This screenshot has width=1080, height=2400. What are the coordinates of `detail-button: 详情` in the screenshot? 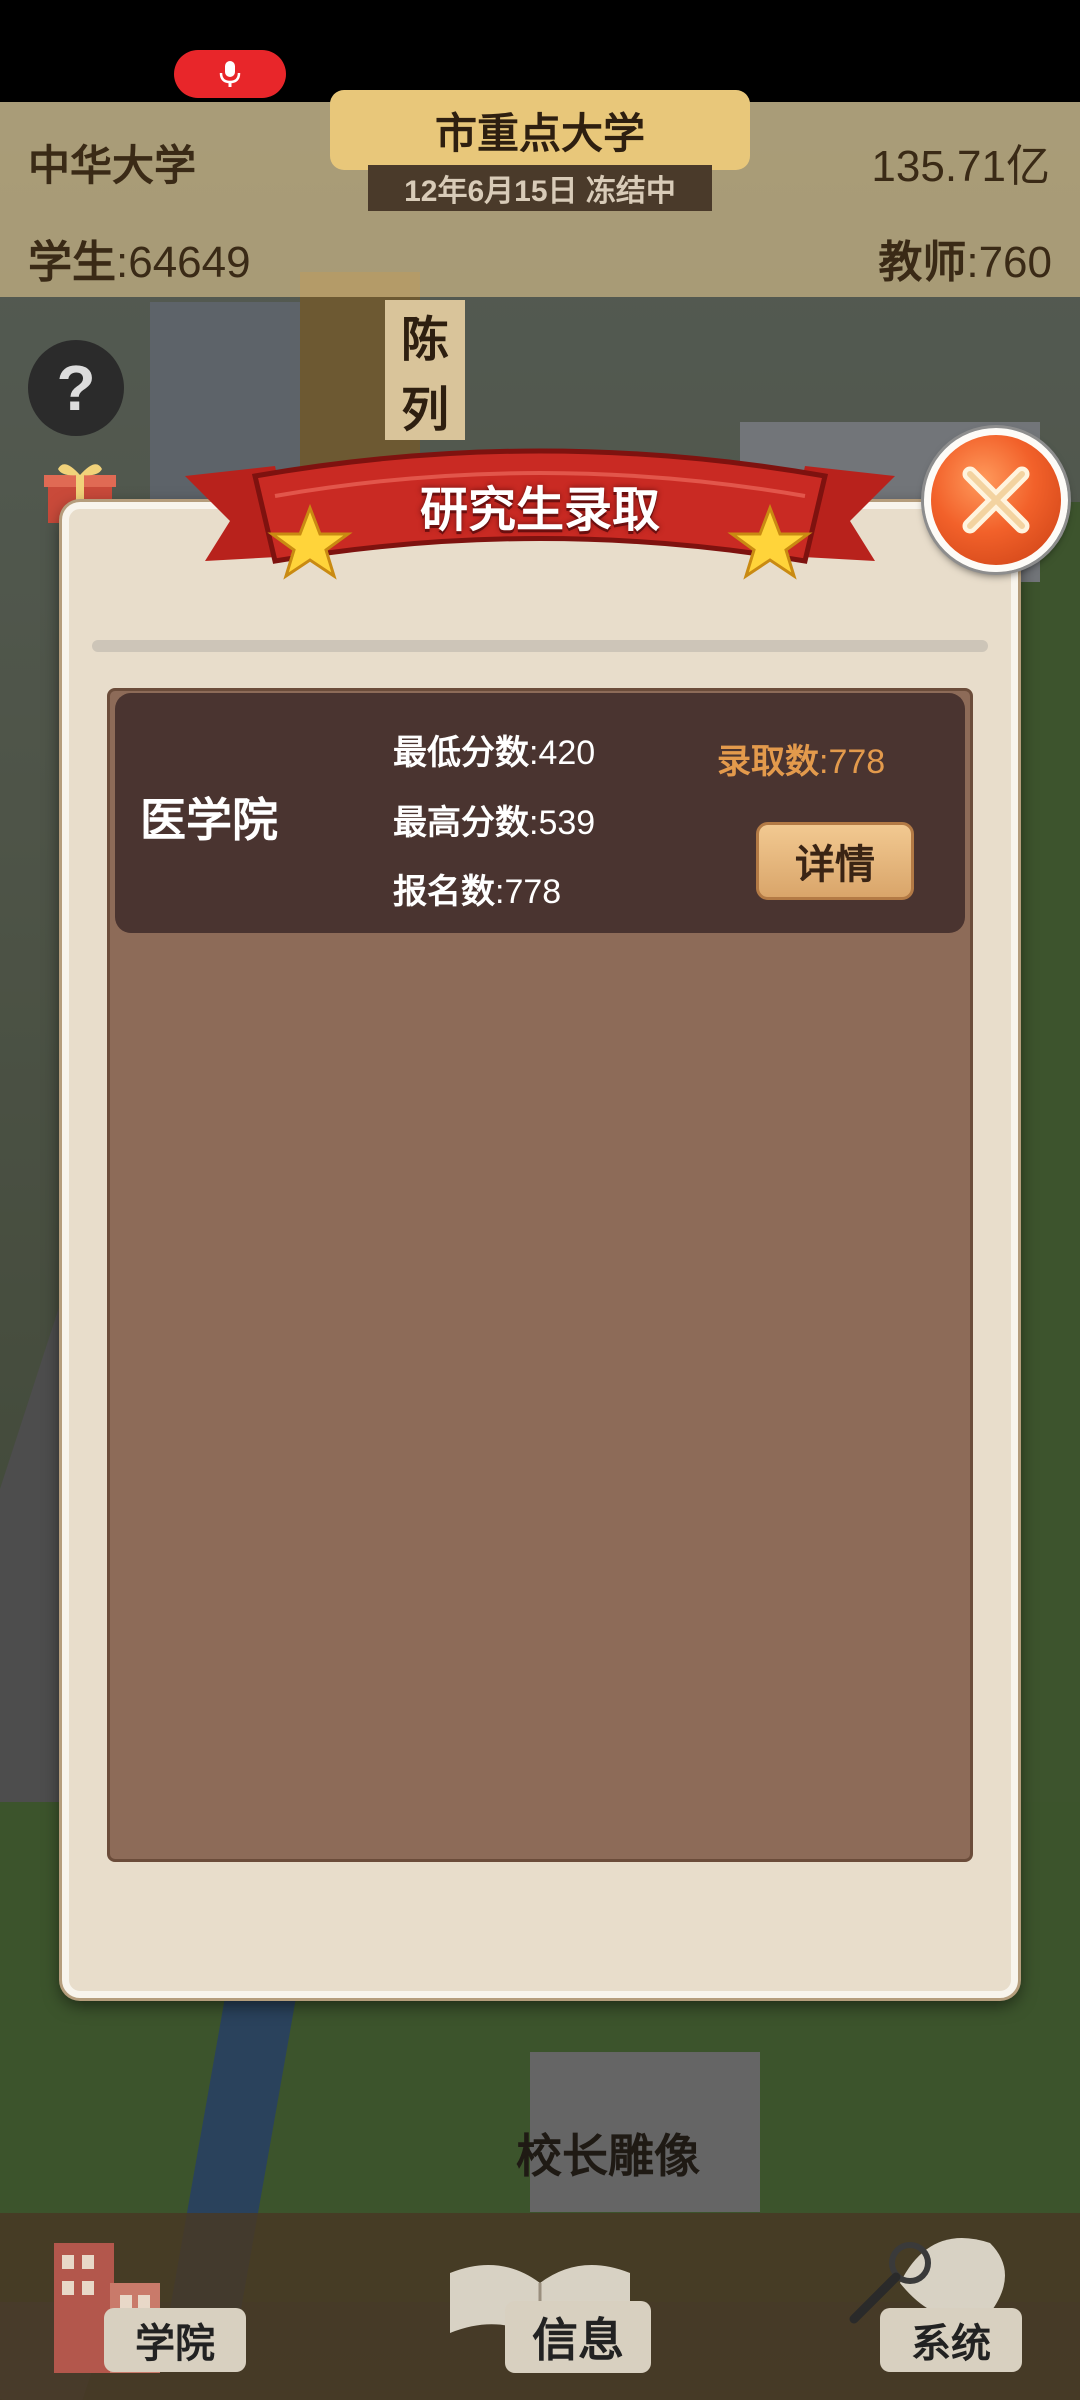 It's located at (835, 861).